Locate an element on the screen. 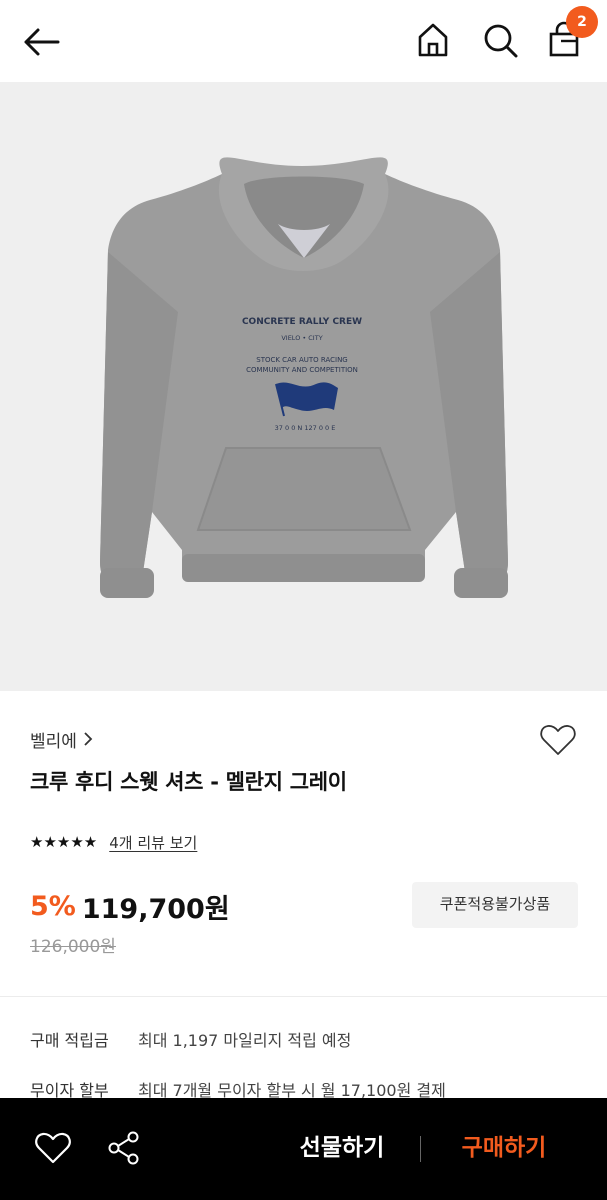  rating-row: ★★★★★ 4개 리뷰 보기 is located at coordinates (113, 842).